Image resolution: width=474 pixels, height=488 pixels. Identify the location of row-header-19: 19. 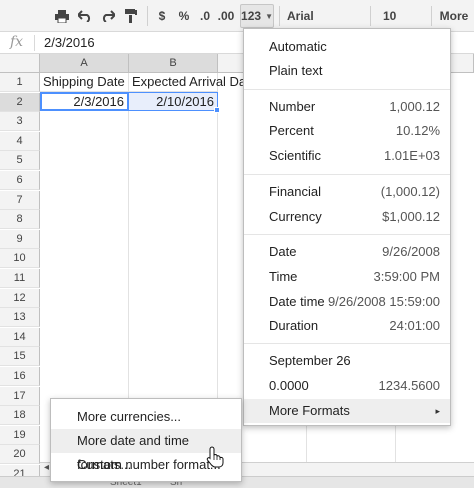
(20, 435).